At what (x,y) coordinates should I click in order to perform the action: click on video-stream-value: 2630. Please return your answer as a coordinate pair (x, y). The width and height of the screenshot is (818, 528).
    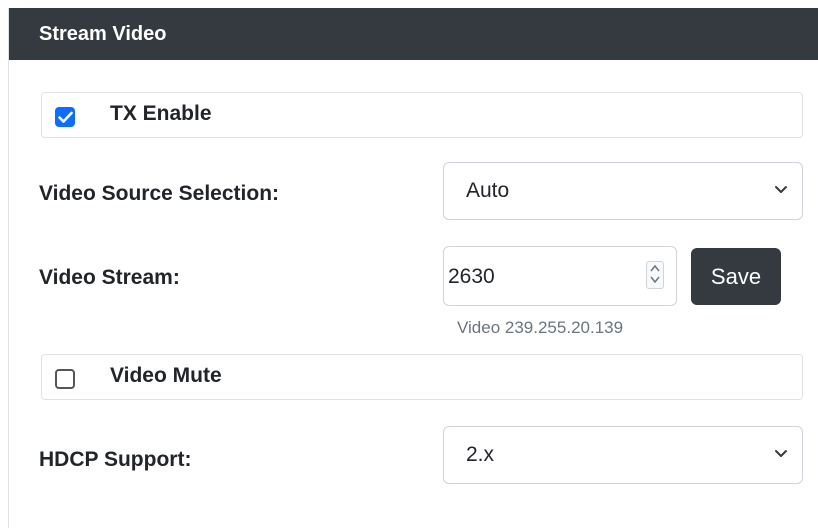
    Looking at the image, I should click on (471, 276).